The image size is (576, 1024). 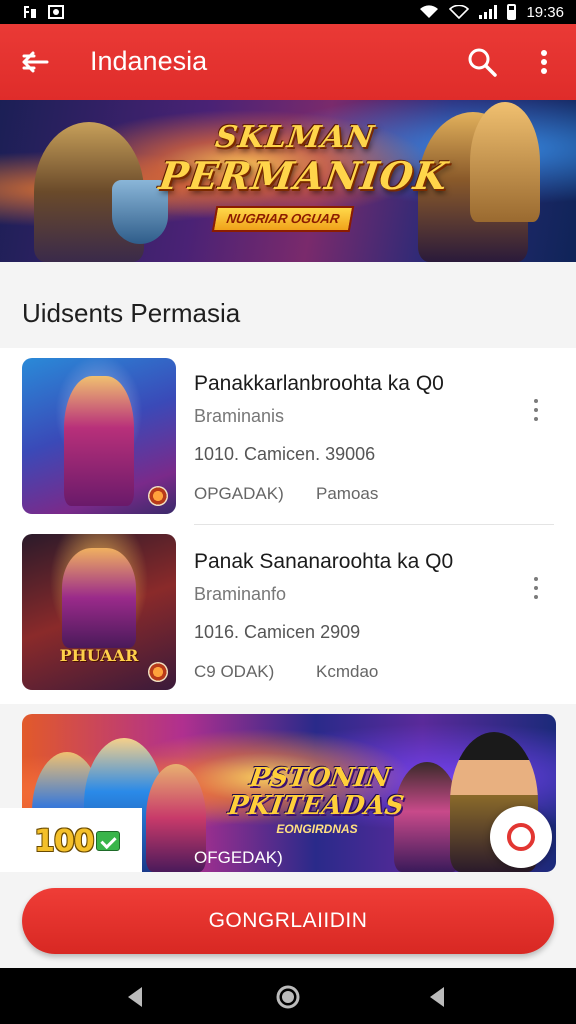 I want to click on system-nav-bar, so click(x=288, y=996).